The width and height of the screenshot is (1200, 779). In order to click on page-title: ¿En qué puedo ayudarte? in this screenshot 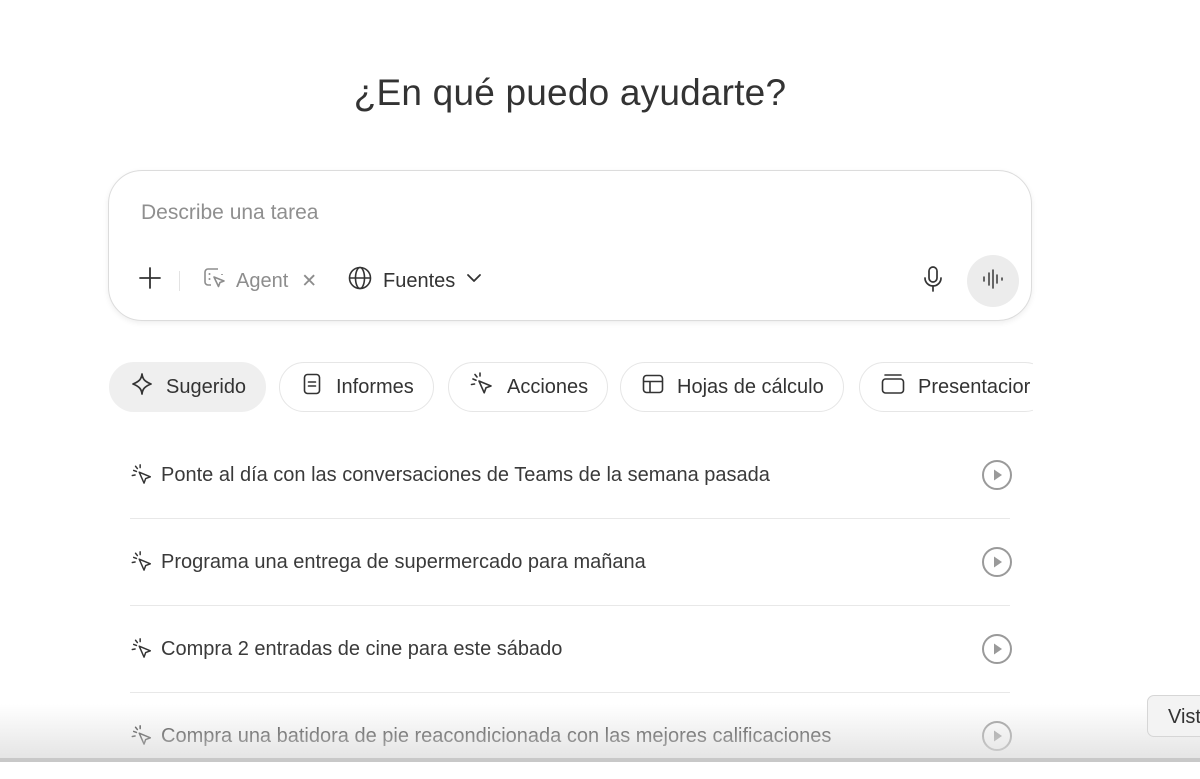, I will do `click(570, 92)`.